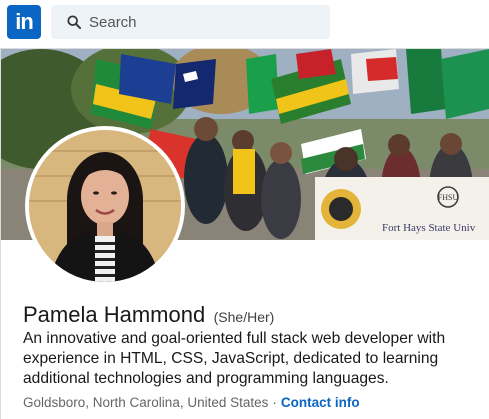 Image resolution: width=489 pixels, height=419 pixels. I want to click on search-box, so click(190, 22).